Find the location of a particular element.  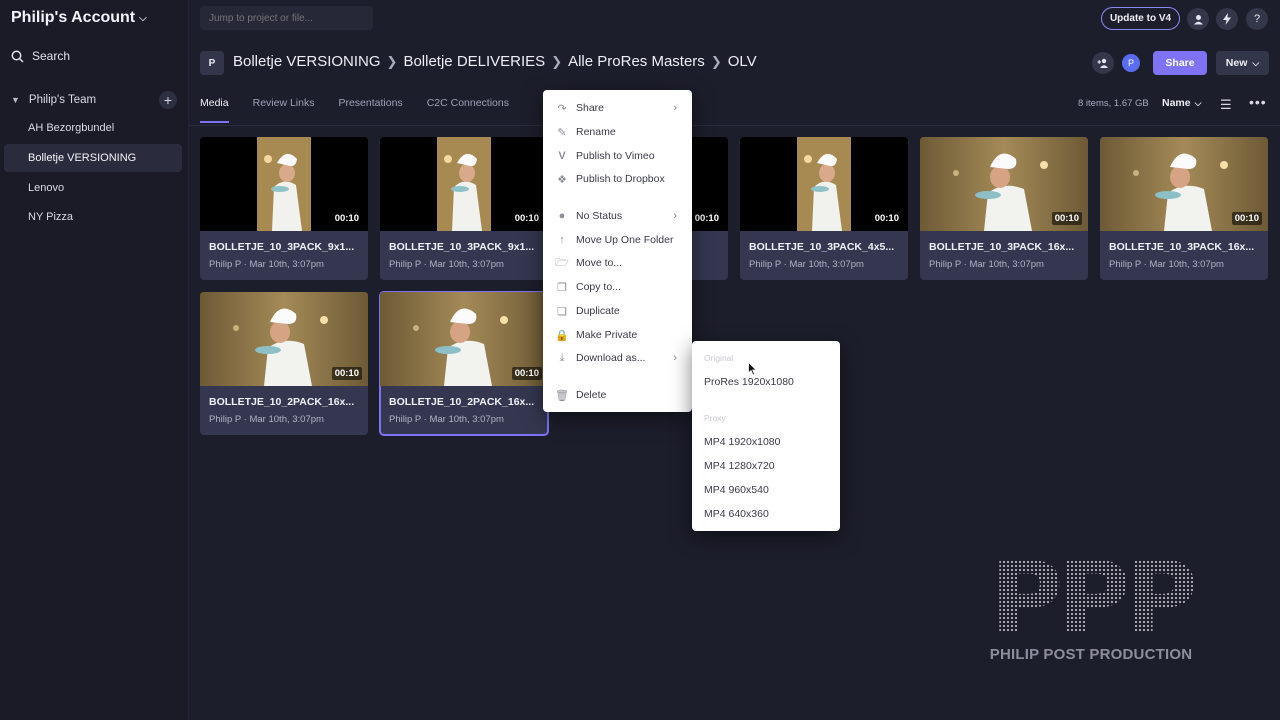

avatar: P is located at coordinates (1131, 63).